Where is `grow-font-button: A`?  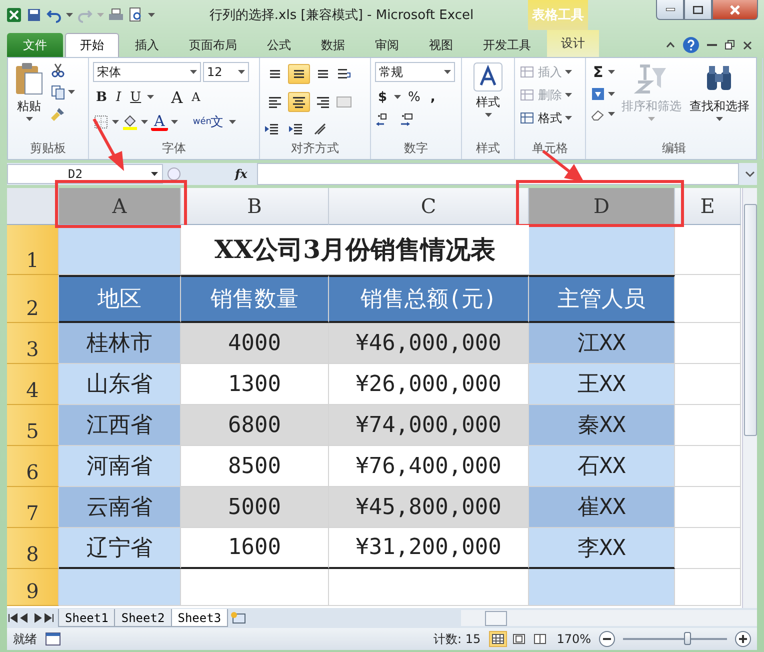
grow-font-button: A is located at coordinates (177, 97).